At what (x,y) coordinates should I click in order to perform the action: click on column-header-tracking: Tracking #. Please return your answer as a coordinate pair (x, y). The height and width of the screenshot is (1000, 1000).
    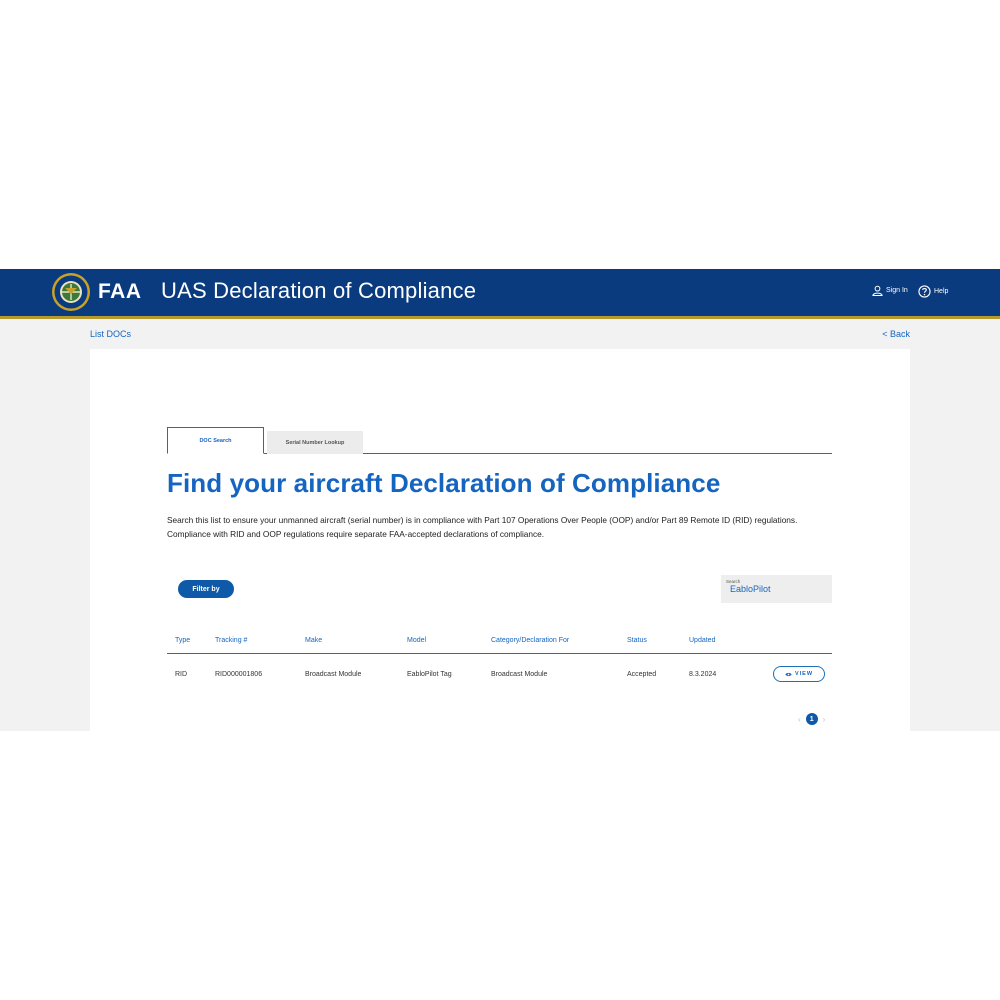
    Looking at the image, I should click on (231, 640).